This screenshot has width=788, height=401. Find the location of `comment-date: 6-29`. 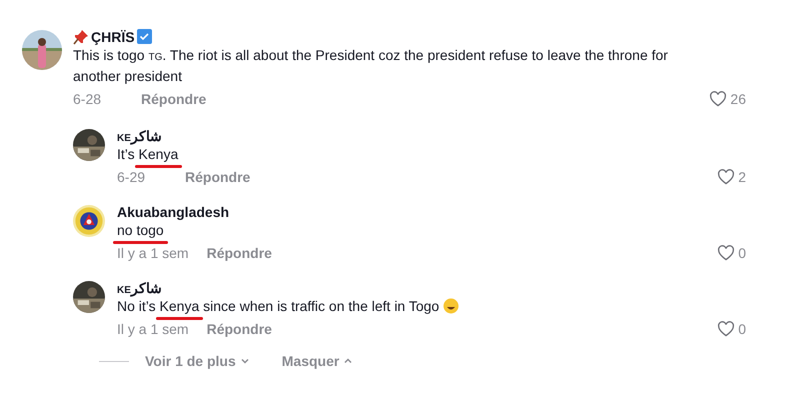

comment-date: 6-29 is located at coordinates (131, 177).